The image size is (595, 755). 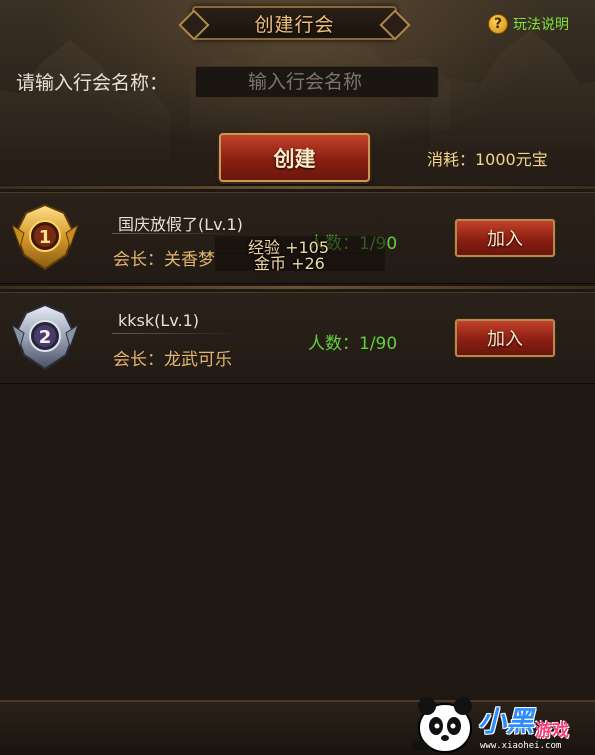 What do you see at coordinates (180, 224) in the screenshot?
I see `guild-name: 国庆放假了(Lv.1)` at bounding box center [180, 224].